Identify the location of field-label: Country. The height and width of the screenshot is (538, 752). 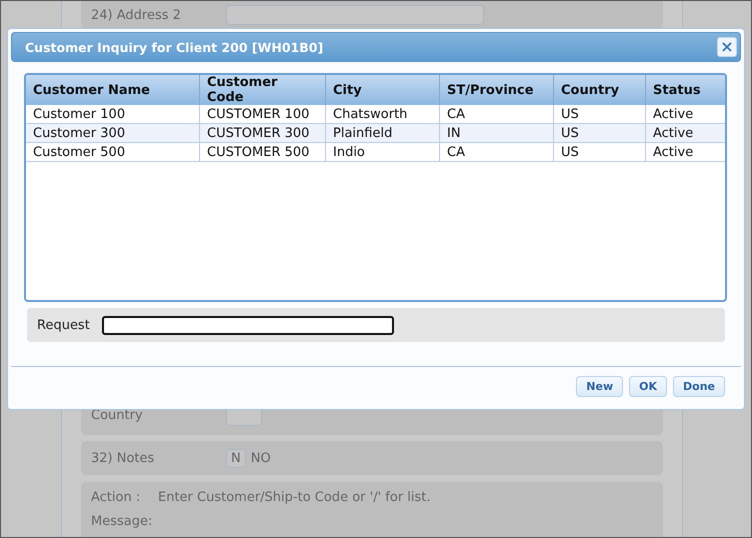
(117, 415).